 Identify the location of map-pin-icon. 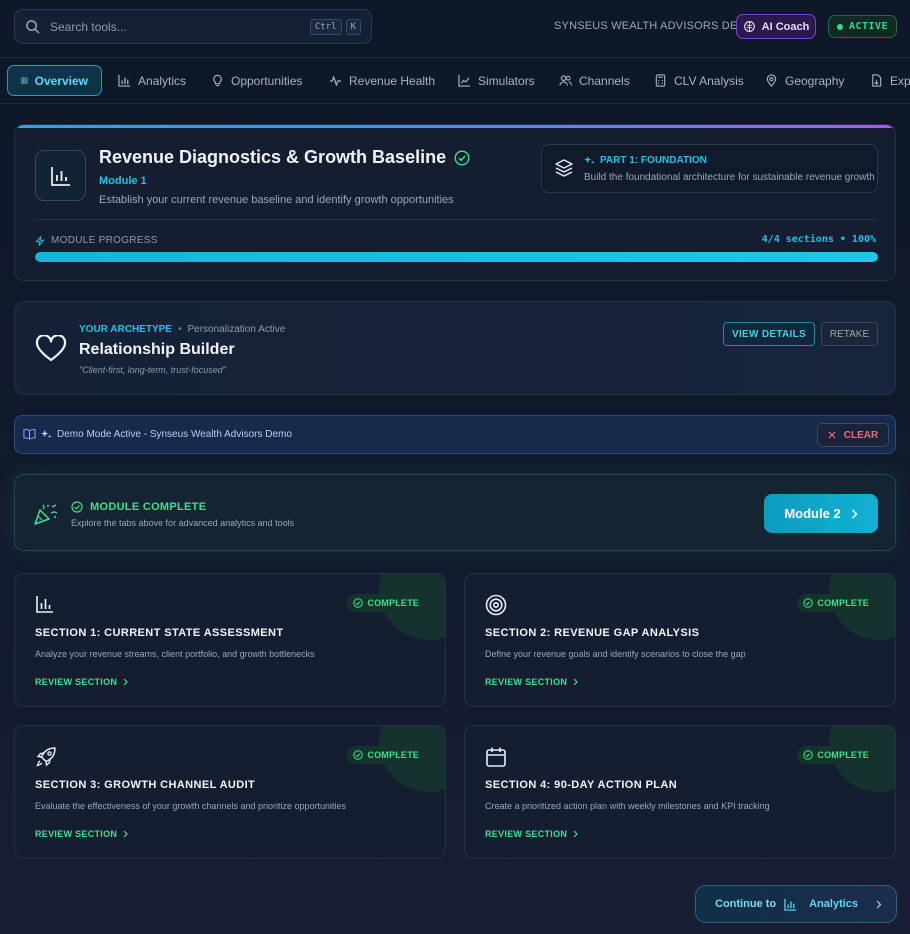
(771, 80).